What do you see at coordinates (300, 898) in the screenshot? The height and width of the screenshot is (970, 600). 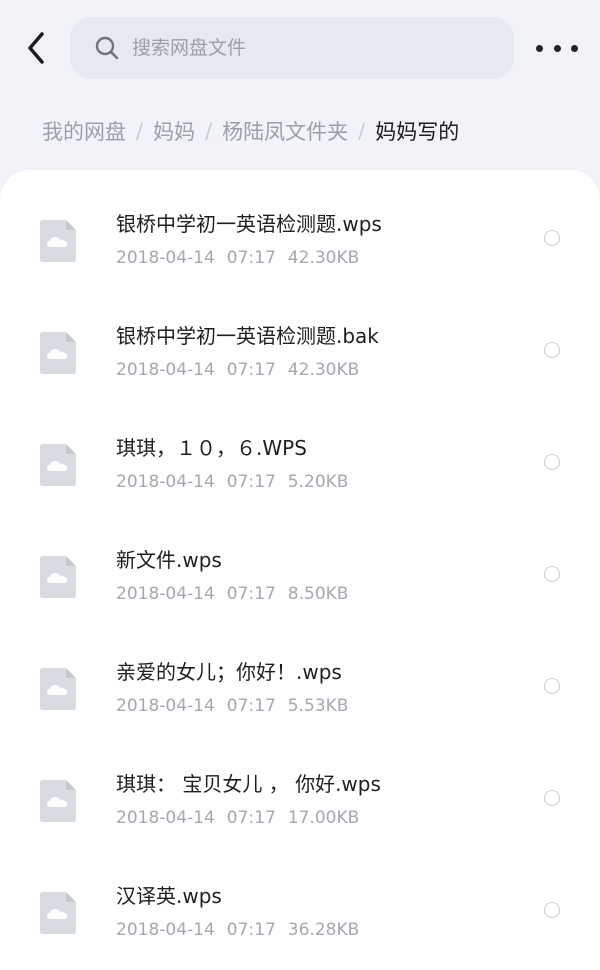 I see `file-row: 汉译英.wps 2018-04-14 07:17 36.28KB` at bounding box center [300, 898].